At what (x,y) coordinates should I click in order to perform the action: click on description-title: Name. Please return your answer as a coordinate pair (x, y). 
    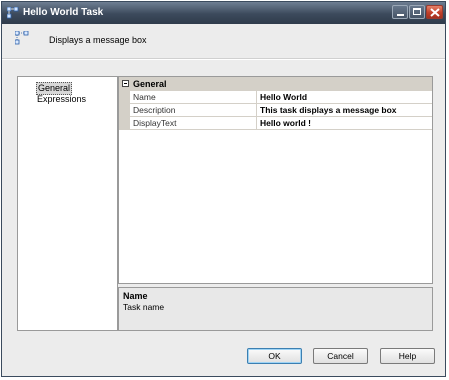
    Looking at the image, I should click on (135, 296).